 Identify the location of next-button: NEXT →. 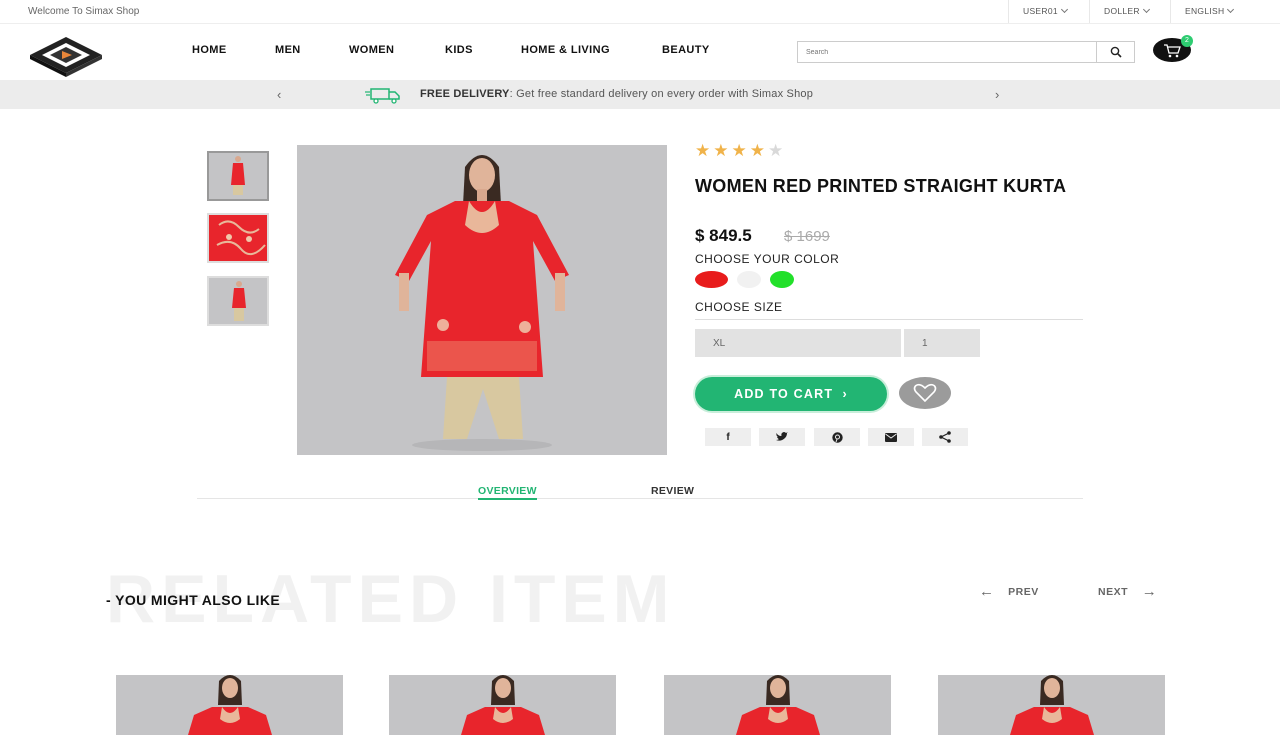
(1128, 591).